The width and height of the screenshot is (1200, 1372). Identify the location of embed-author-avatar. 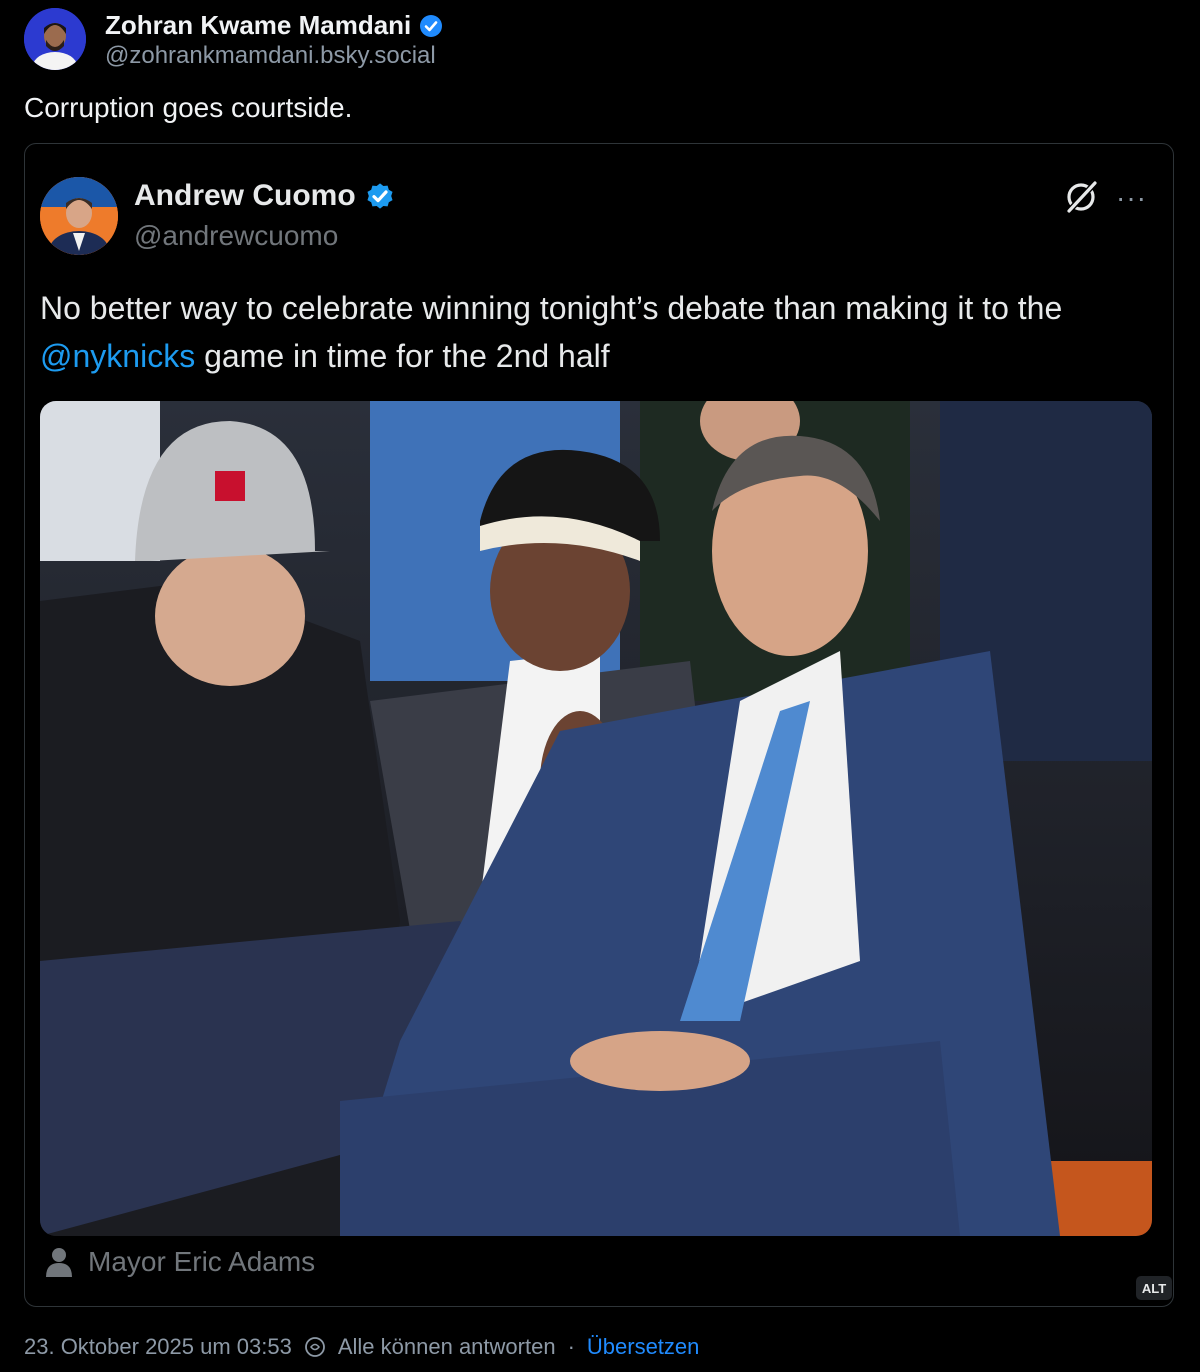
(79, 216).